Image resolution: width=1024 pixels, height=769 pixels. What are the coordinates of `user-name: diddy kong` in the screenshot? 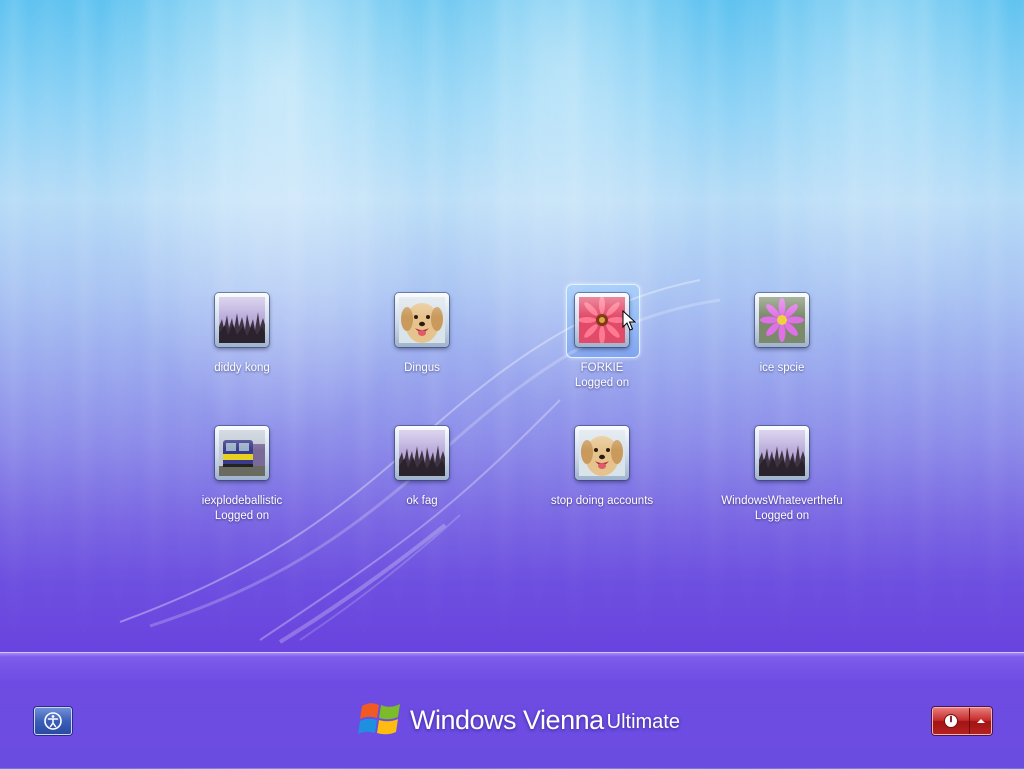 It's located at (242, 368).